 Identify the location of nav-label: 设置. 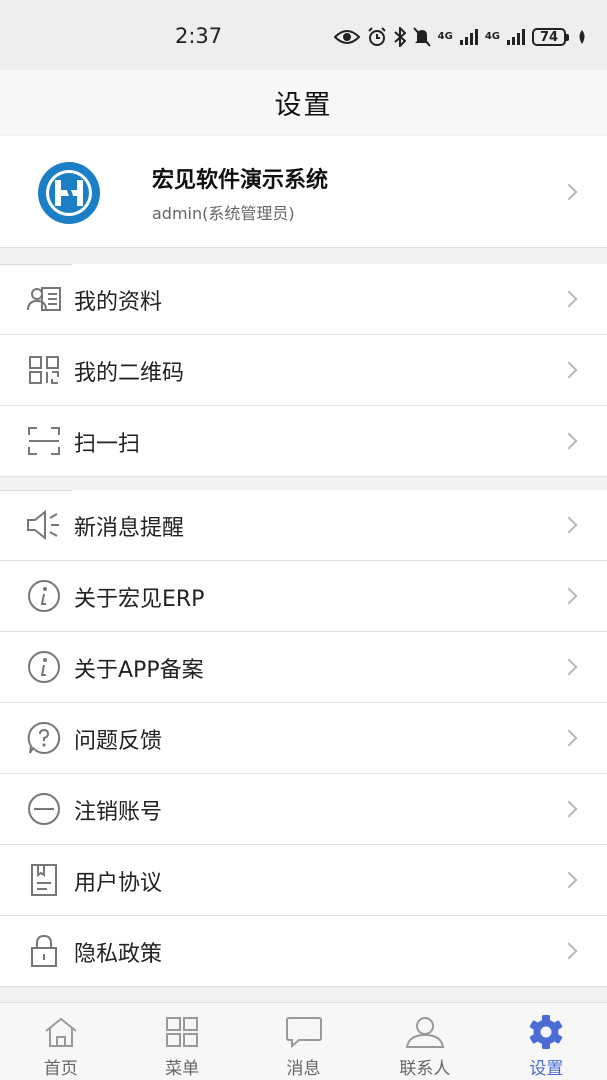
(546, 1069).